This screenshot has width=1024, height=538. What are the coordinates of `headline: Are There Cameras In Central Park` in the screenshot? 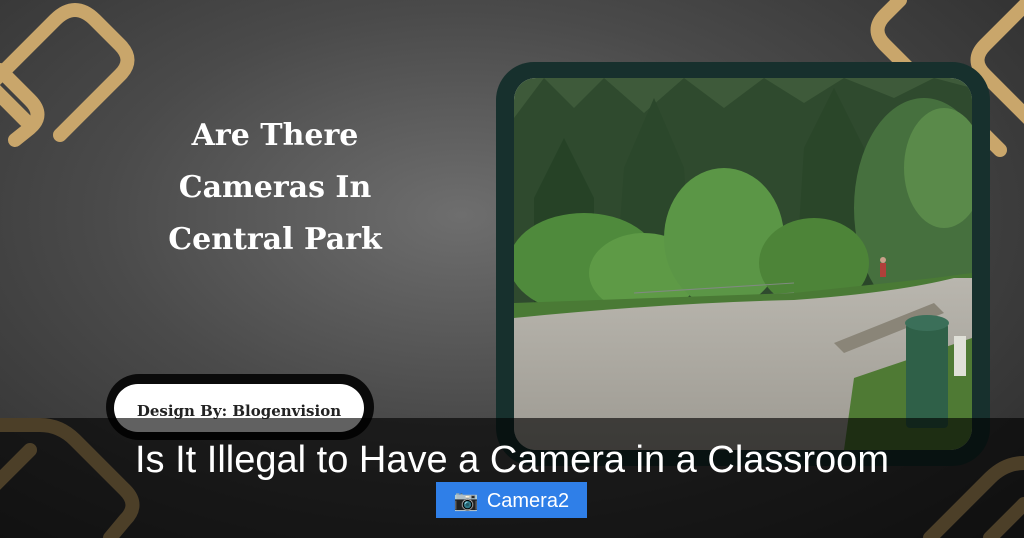 It's located at (275, 188).